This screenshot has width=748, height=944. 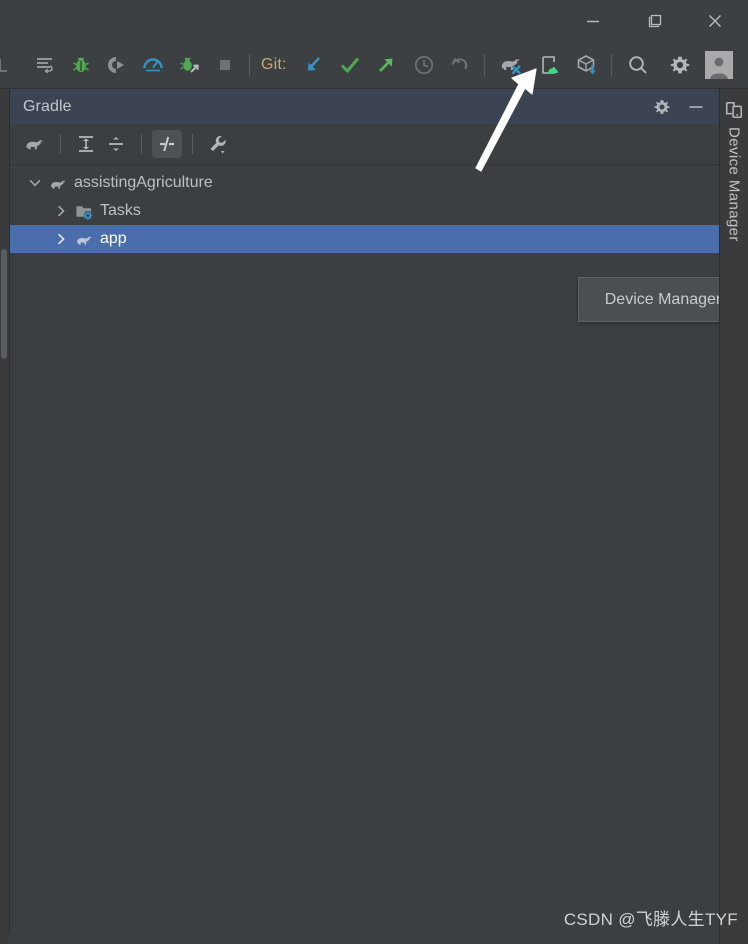 What do you see at coordinates (593, 21) in the screenshot?
I see `minimize-button` at bounding box center [593, 21].